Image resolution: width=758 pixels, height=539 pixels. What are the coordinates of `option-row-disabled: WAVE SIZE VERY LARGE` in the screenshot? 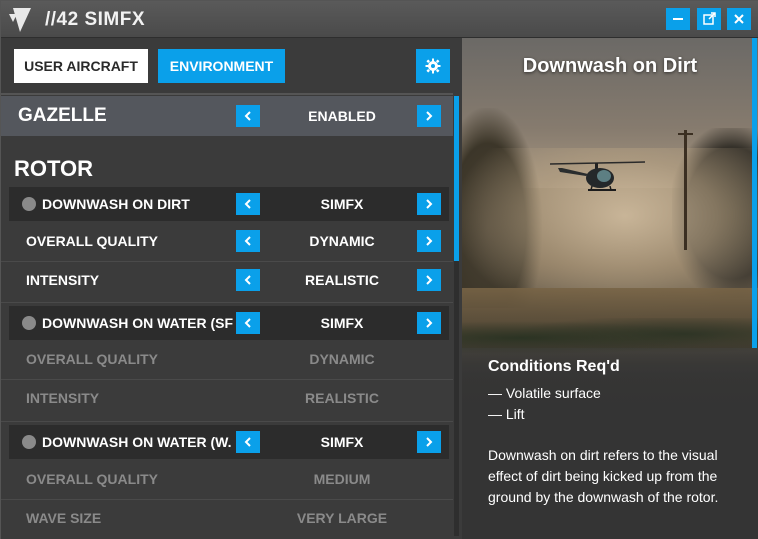 It's located at (227, 518).